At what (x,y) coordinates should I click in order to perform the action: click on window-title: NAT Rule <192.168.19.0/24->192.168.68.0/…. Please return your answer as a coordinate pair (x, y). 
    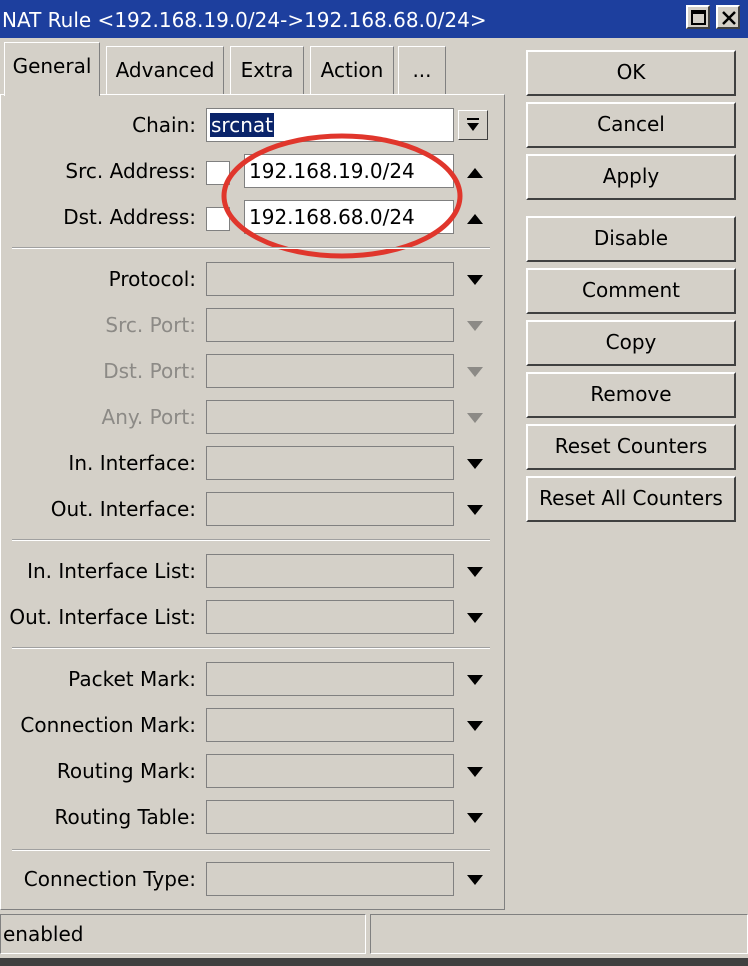
    Looking at the image, I should click on (244, 20).